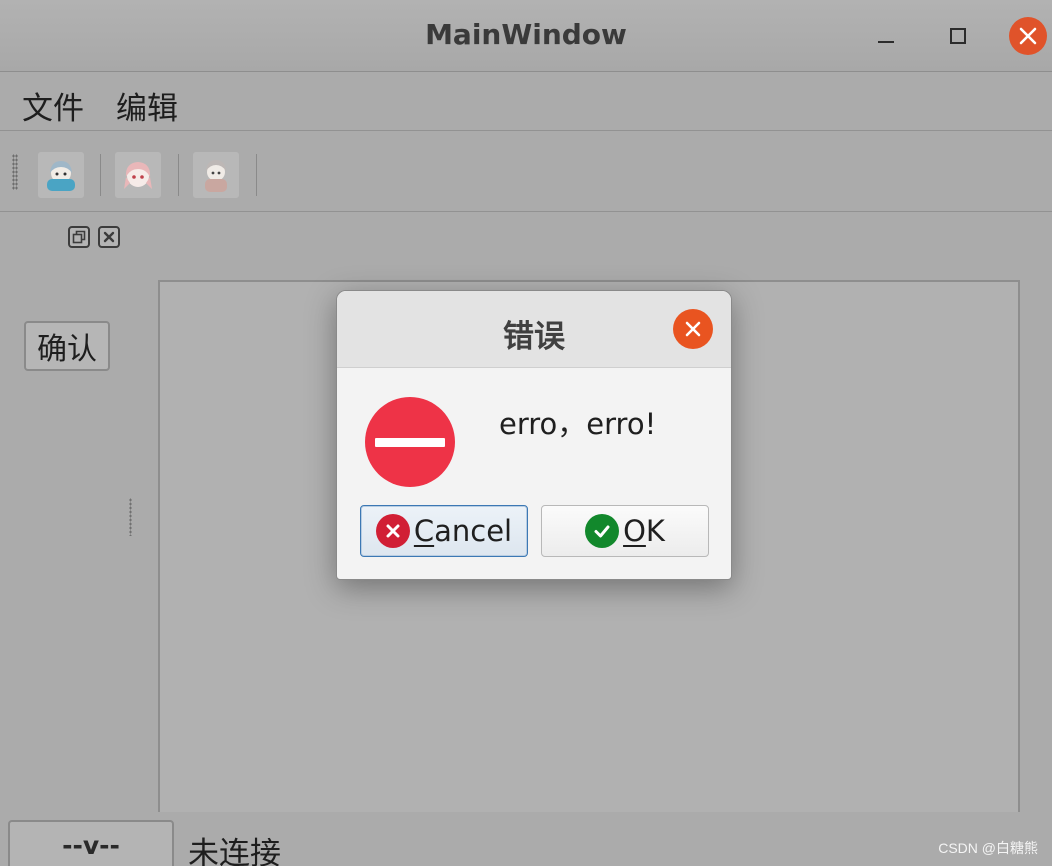  I want to click on dialog-close-button, so click(693, 329).